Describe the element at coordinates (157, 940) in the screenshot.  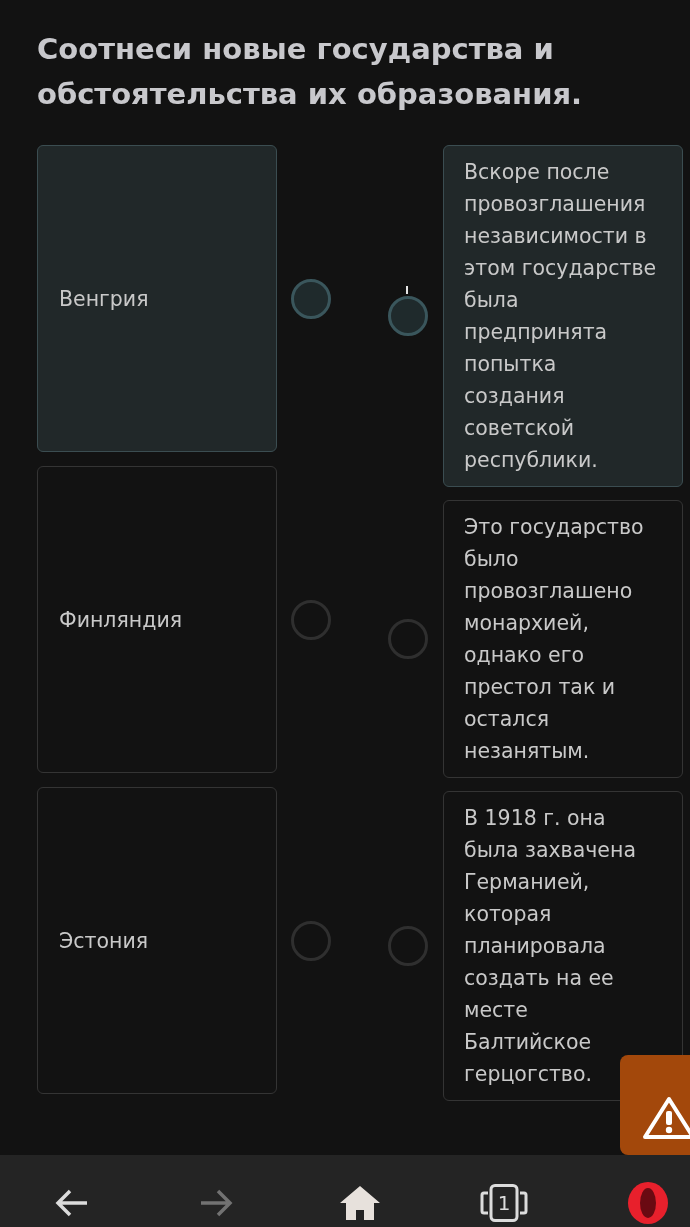
I see `answer-card: Эстония` at that location.